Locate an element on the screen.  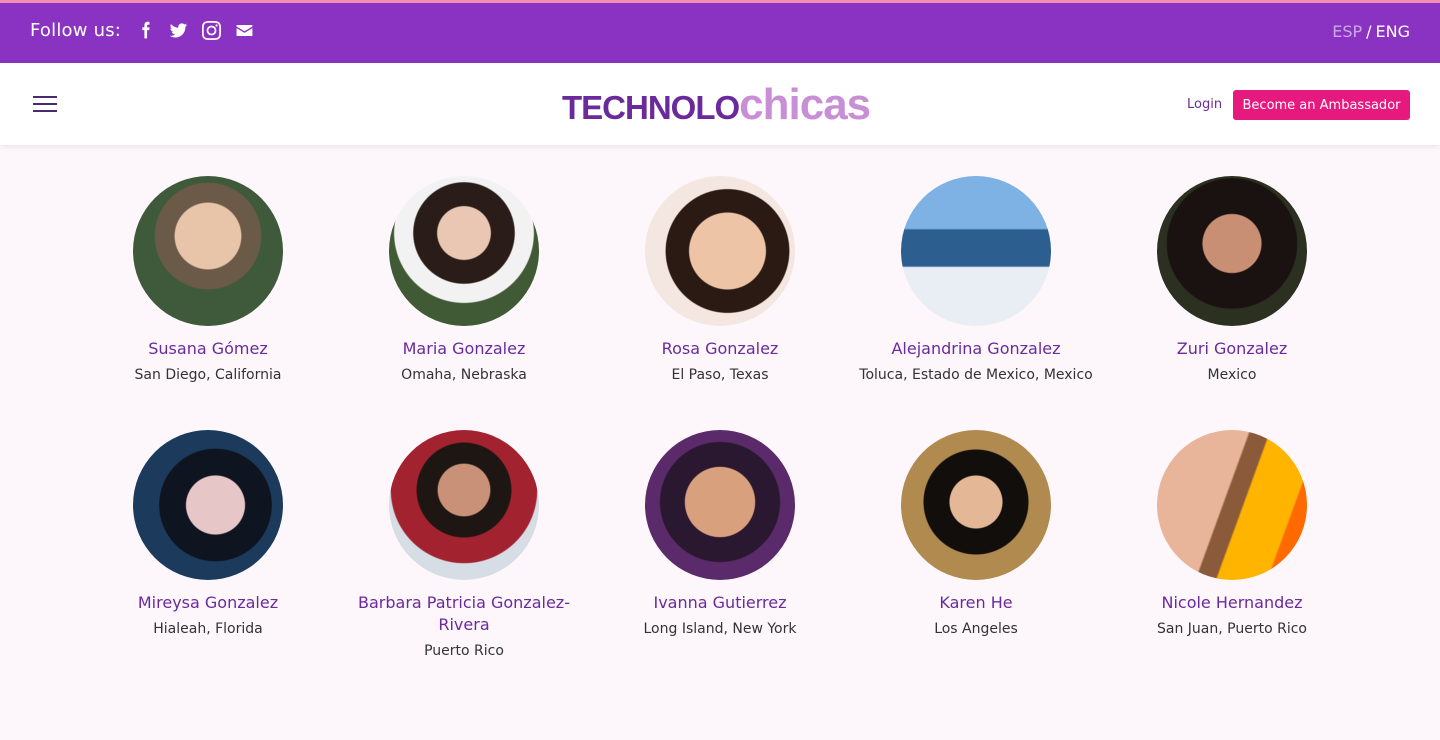
ambassador-location: El Paso, Texas is located at coordinates (720, 375).